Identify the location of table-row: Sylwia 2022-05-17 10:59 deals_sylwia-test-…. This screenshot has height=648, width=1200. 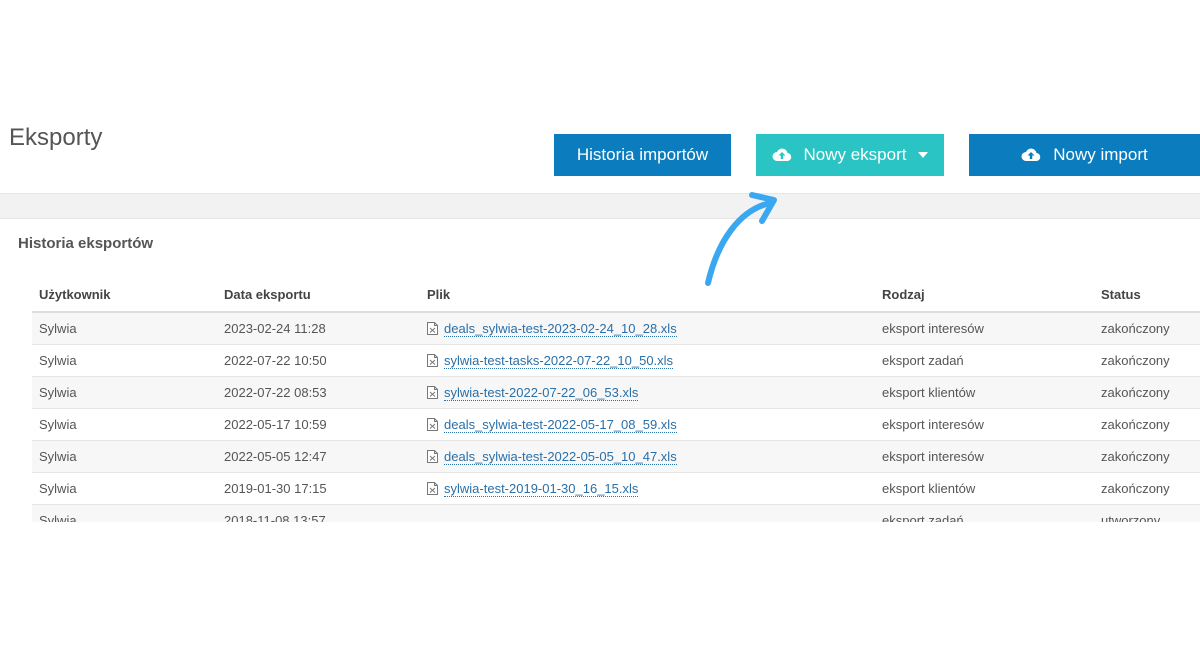
(616, 424).